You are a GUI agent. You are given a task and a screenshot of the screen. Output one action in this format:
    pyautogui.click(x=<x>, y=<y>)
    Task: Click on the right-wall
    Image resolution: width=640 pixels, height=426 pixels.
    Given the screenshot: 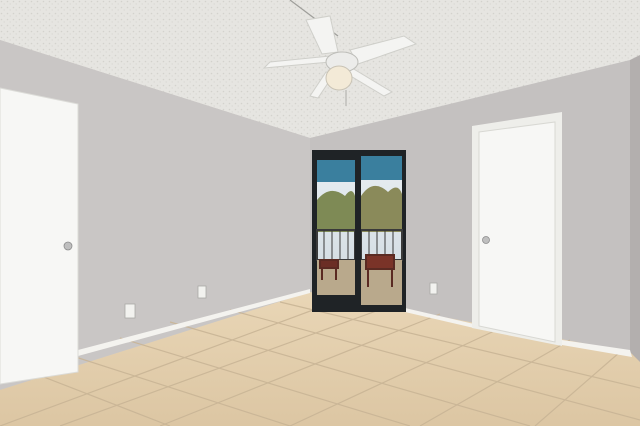 What is the action you would take?
    pyautogui.click(x=635, y=210)
    